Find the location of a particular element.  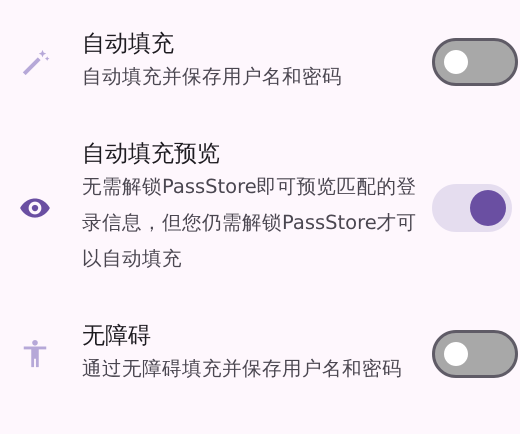

setting-title: 自动填充预览 is located at coordinates (151, 154).